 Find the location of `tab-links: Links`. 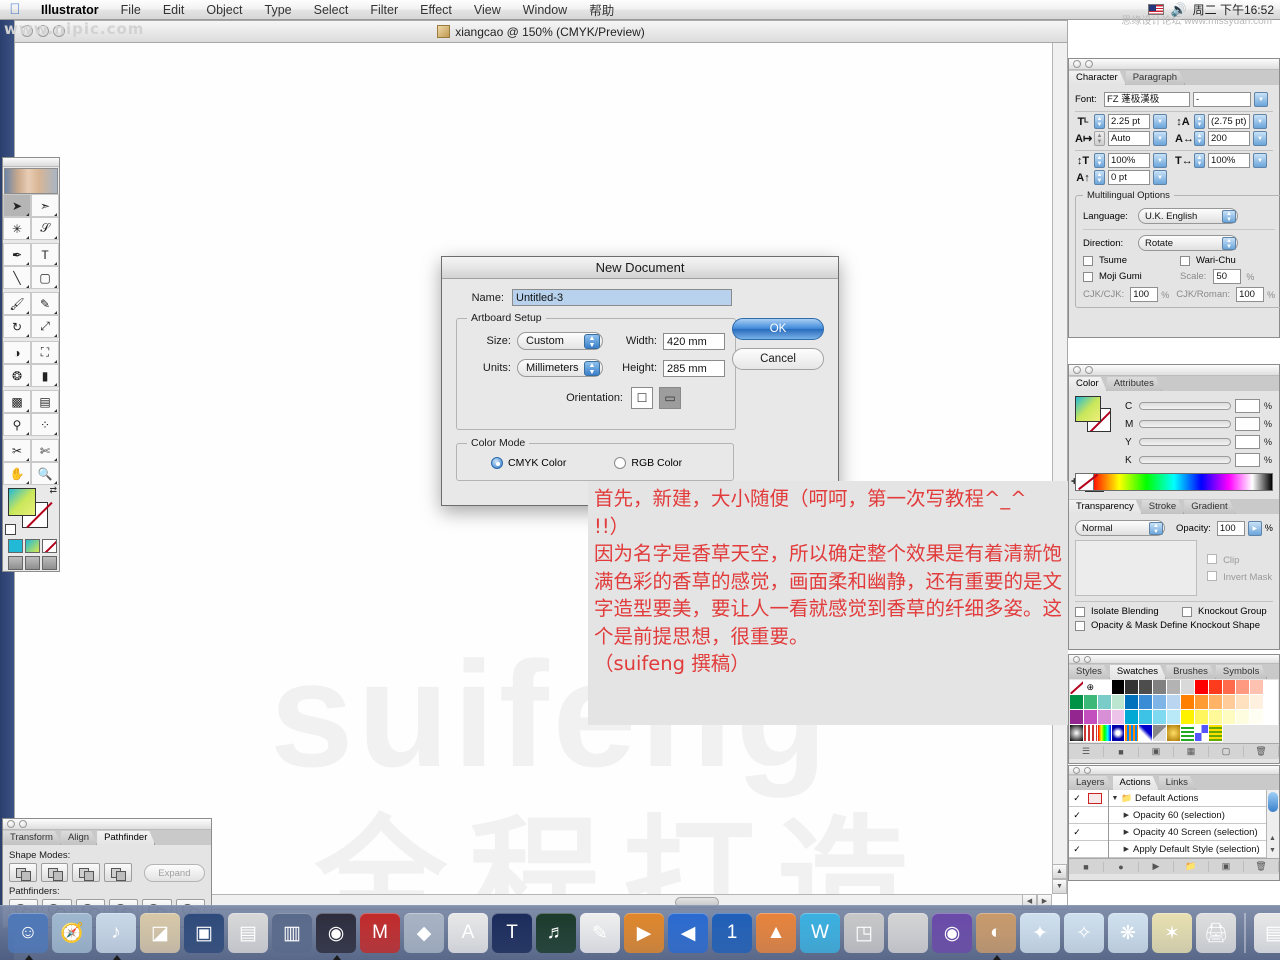

tab-links: Links is located at coordinates (1177, 783).